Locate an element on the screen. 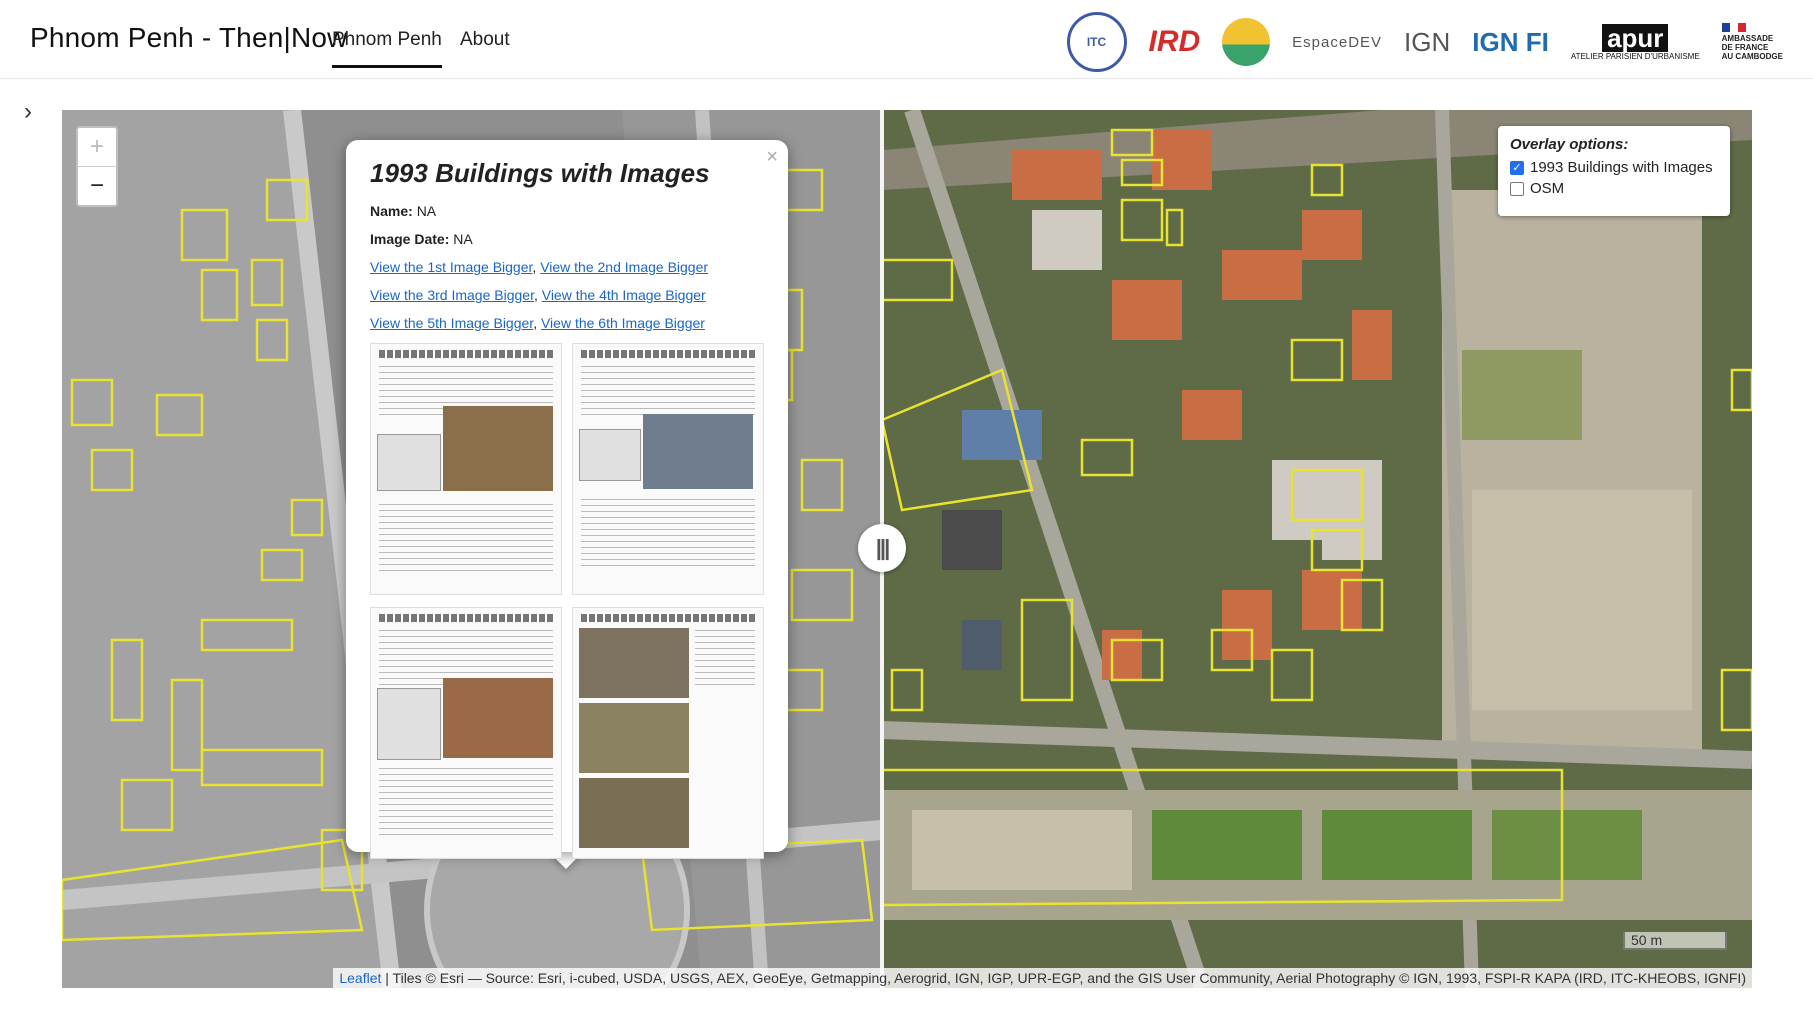 This screenshot has width=1813, height=1010. ign-logo: IGN is located at coordinates (1427, 42).